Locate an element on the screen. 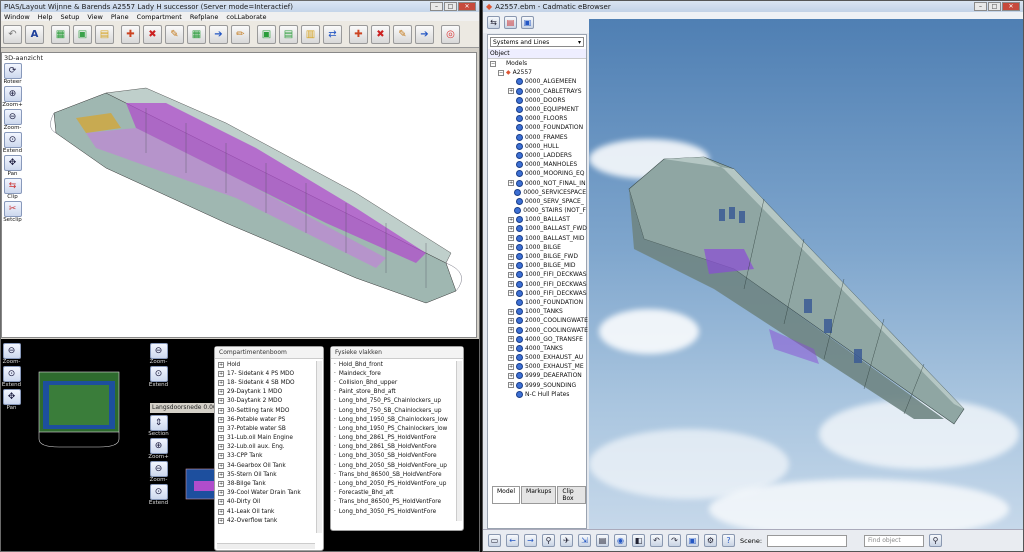  list-item: +18- Sidetank 4 SB MDO is located at coordinates (269, 382).